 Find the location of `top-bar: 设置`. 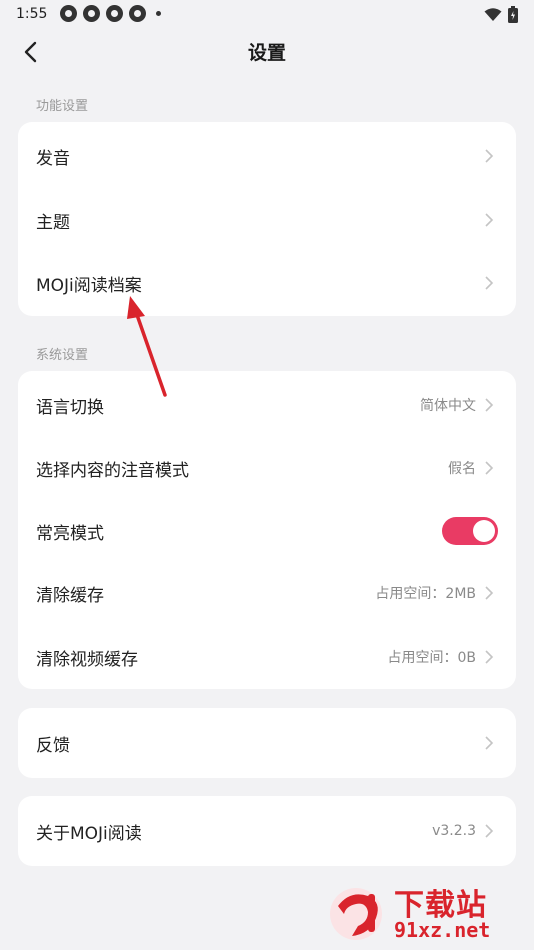

top-bar: 设置 is located at coordinates (267, 52).